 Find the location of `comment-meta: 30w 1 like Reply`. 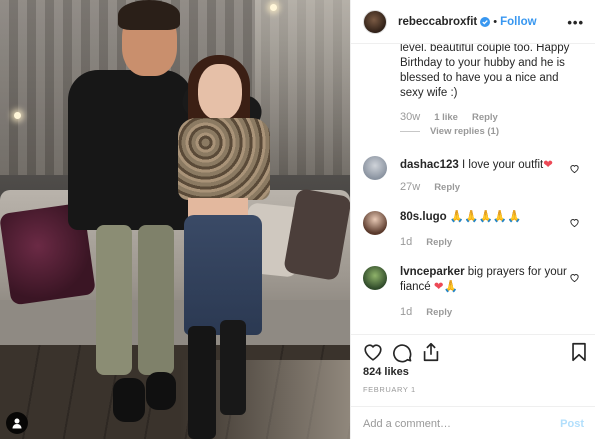

comment-meta: 30w 1 like Reply is located at coordinates (449, 117).